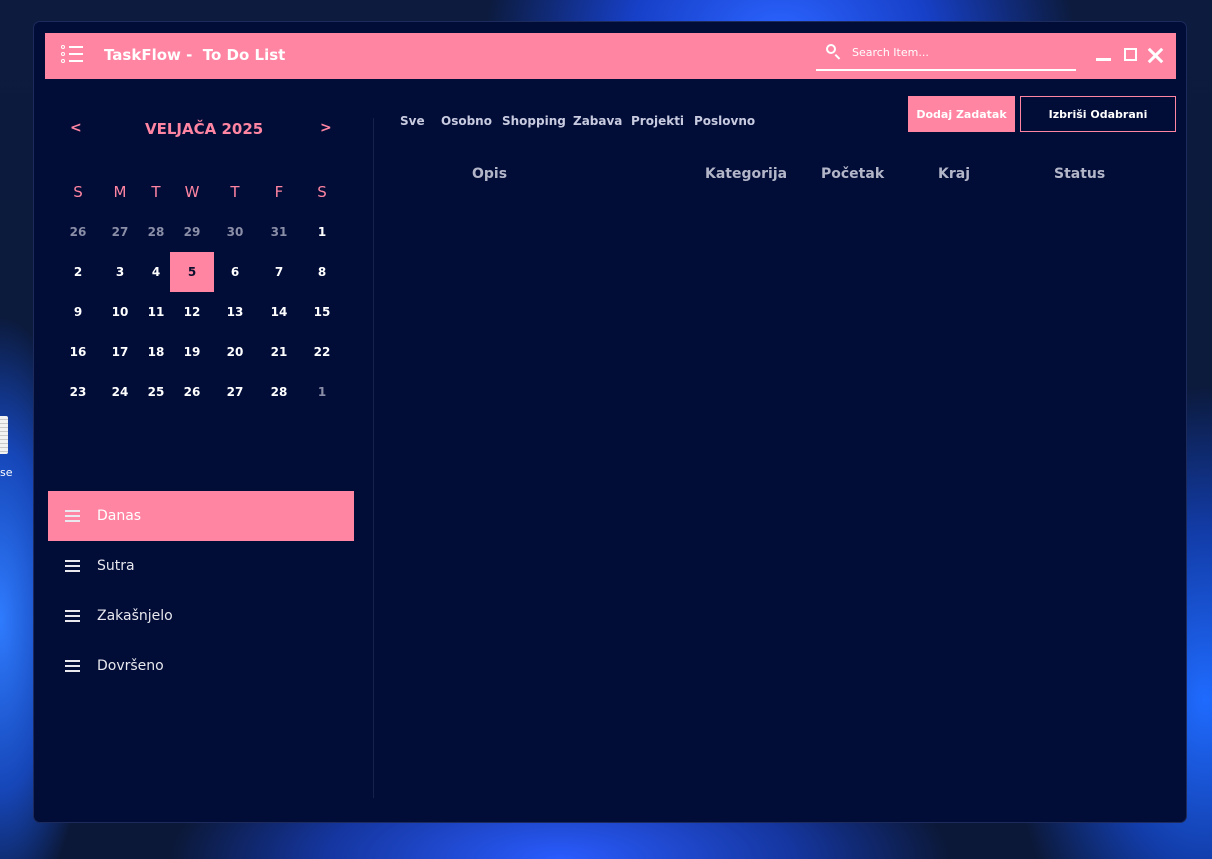  Describe the element at coordinates (279, 312) in the screenshot. I see `calendar-day: 14` at that location.